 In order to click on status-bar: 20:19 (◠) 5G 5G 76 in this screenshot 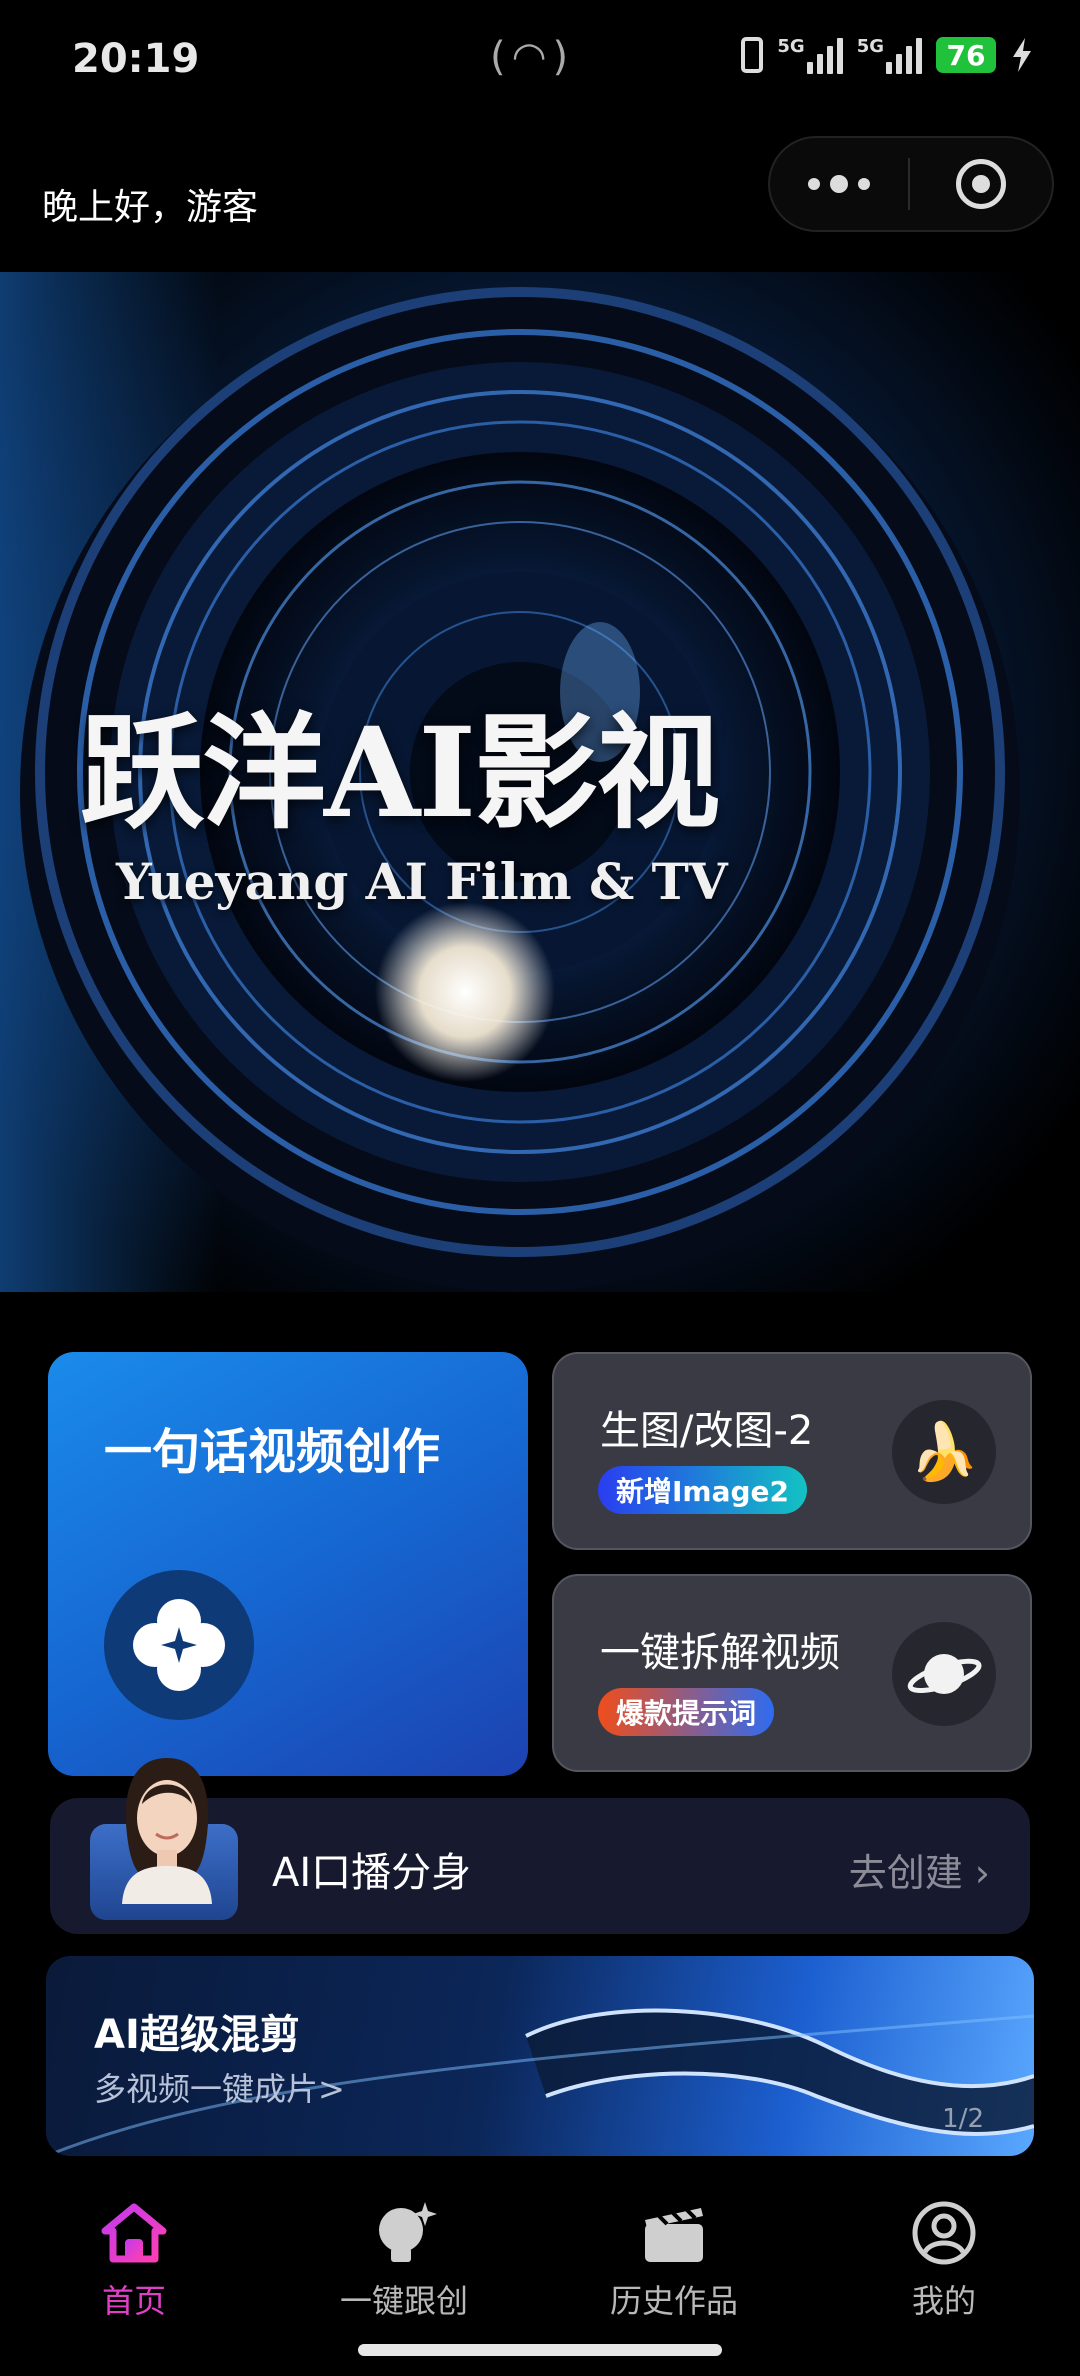, I will do `click(540, 65)`.